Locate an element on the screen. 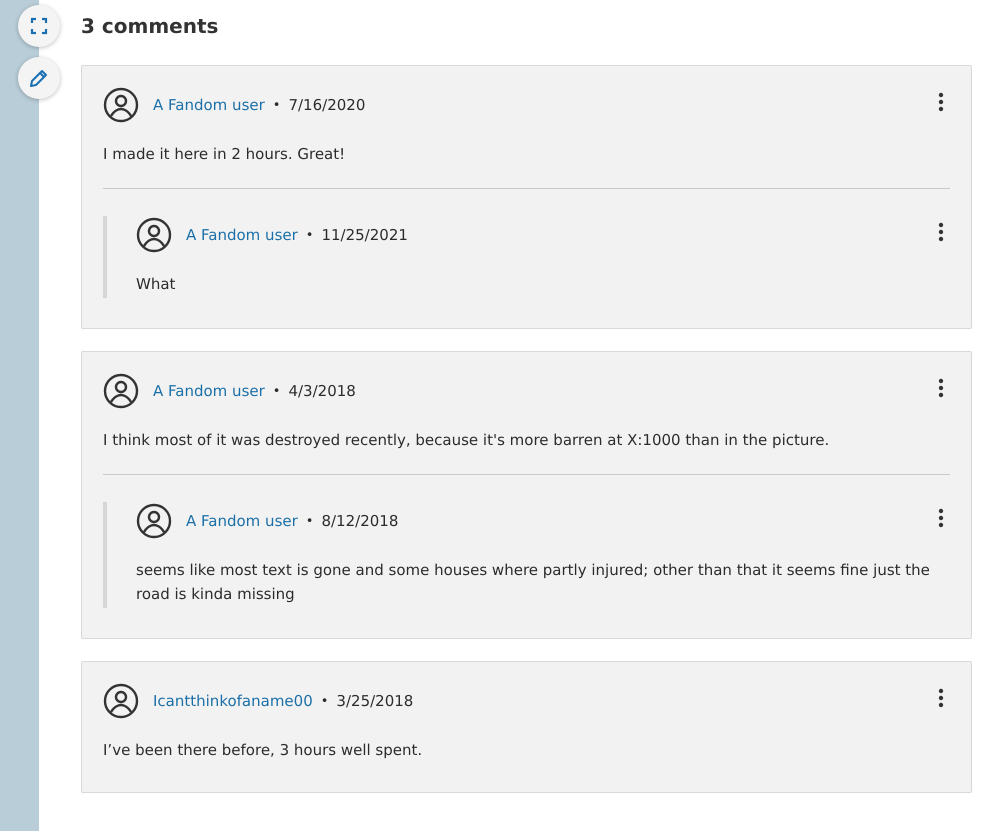 This screenshot has width=1000, height=831. pencil-icon is located at coordinates (39, 78).